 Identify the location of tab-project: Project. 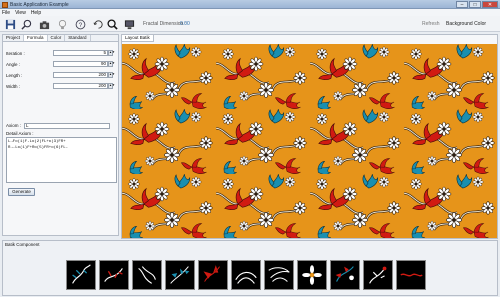
(14, 38).